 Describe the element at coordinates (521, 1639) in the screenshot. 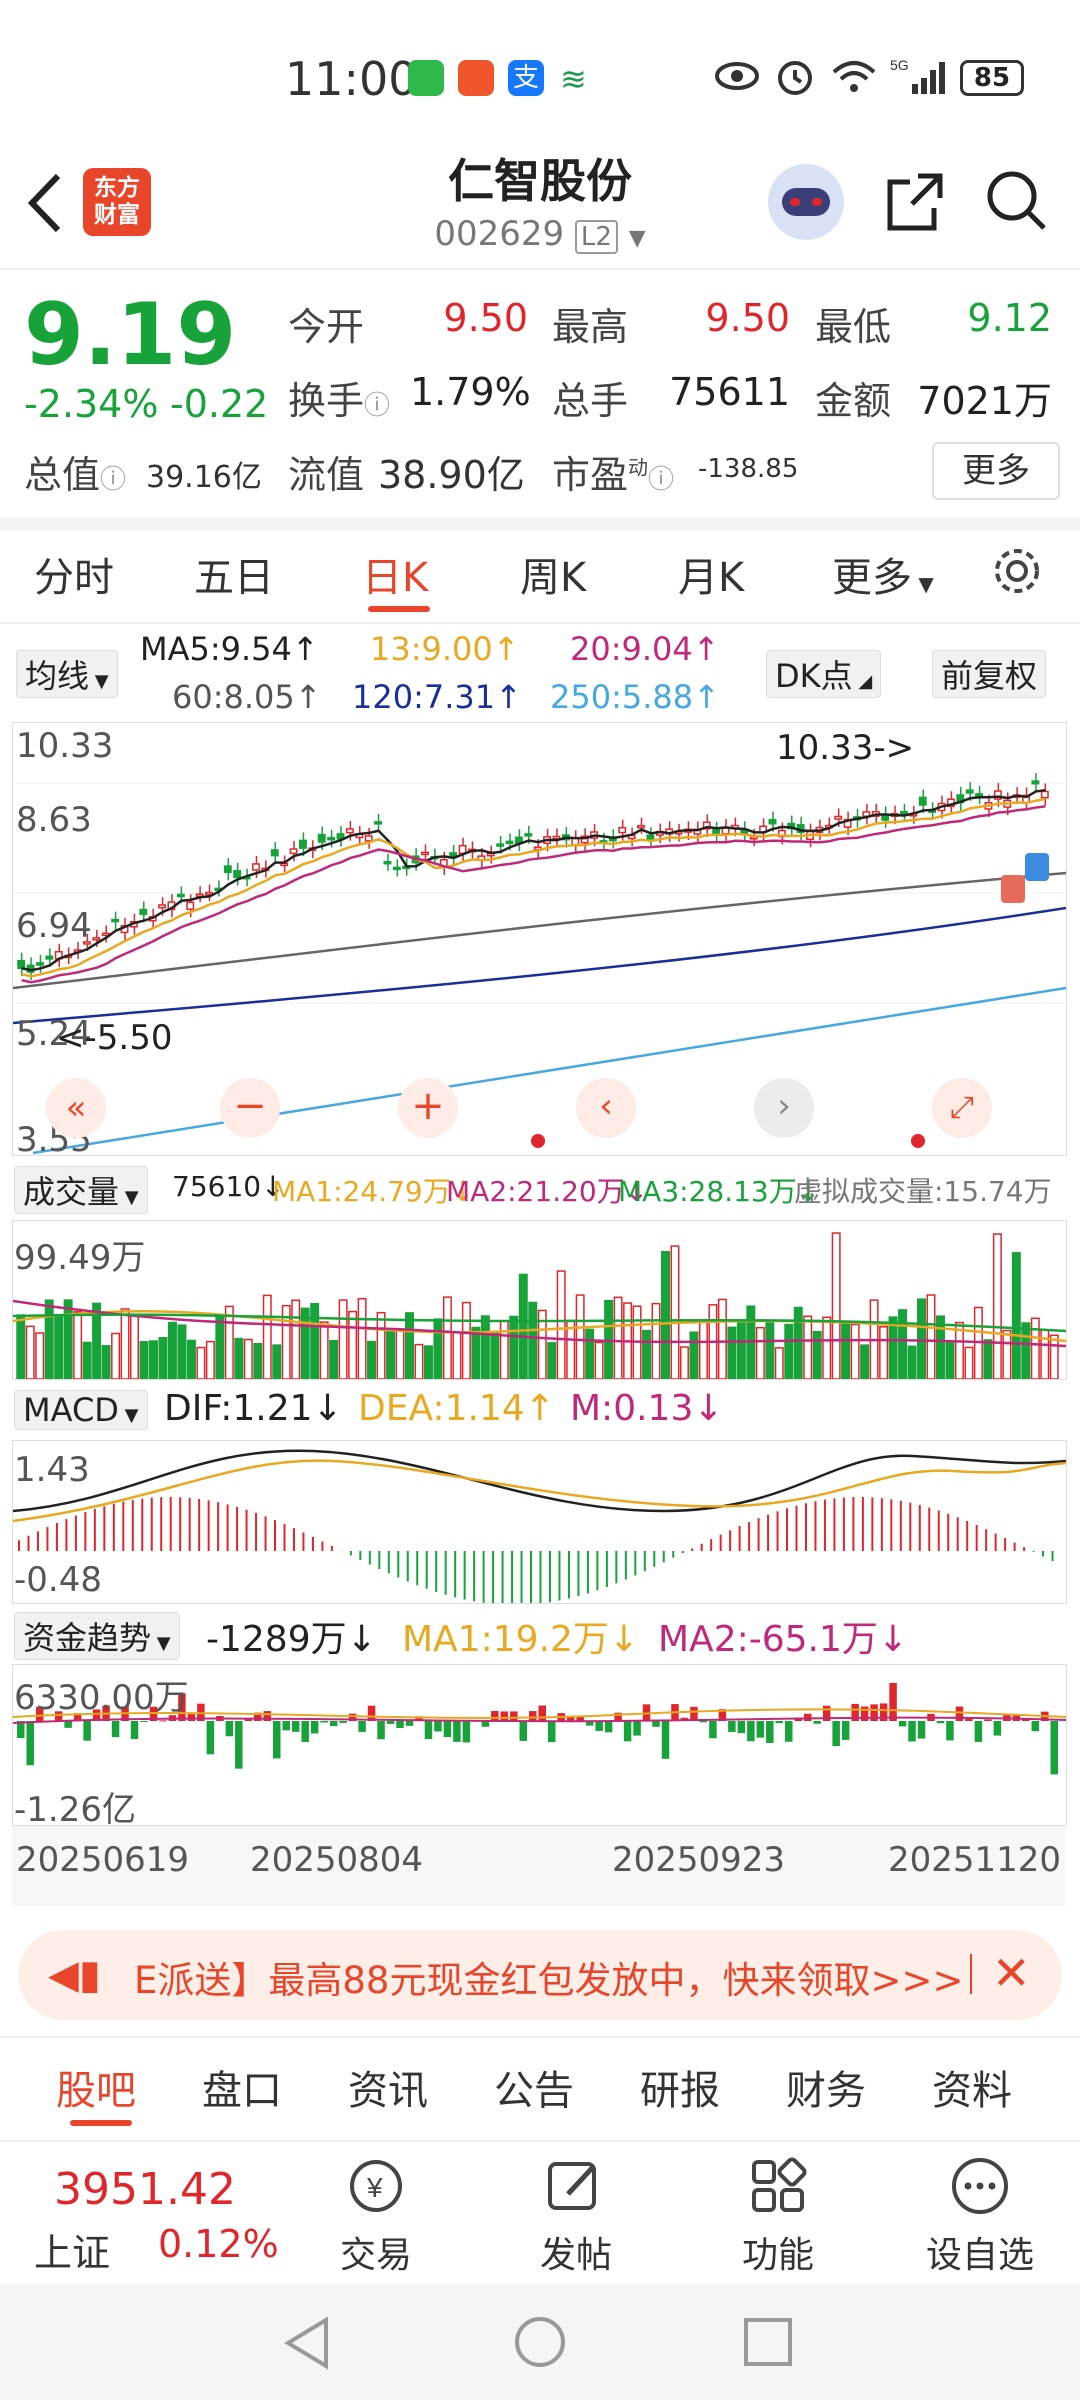

I see `fund-ma1: MA1:19.2万↓` at that location.